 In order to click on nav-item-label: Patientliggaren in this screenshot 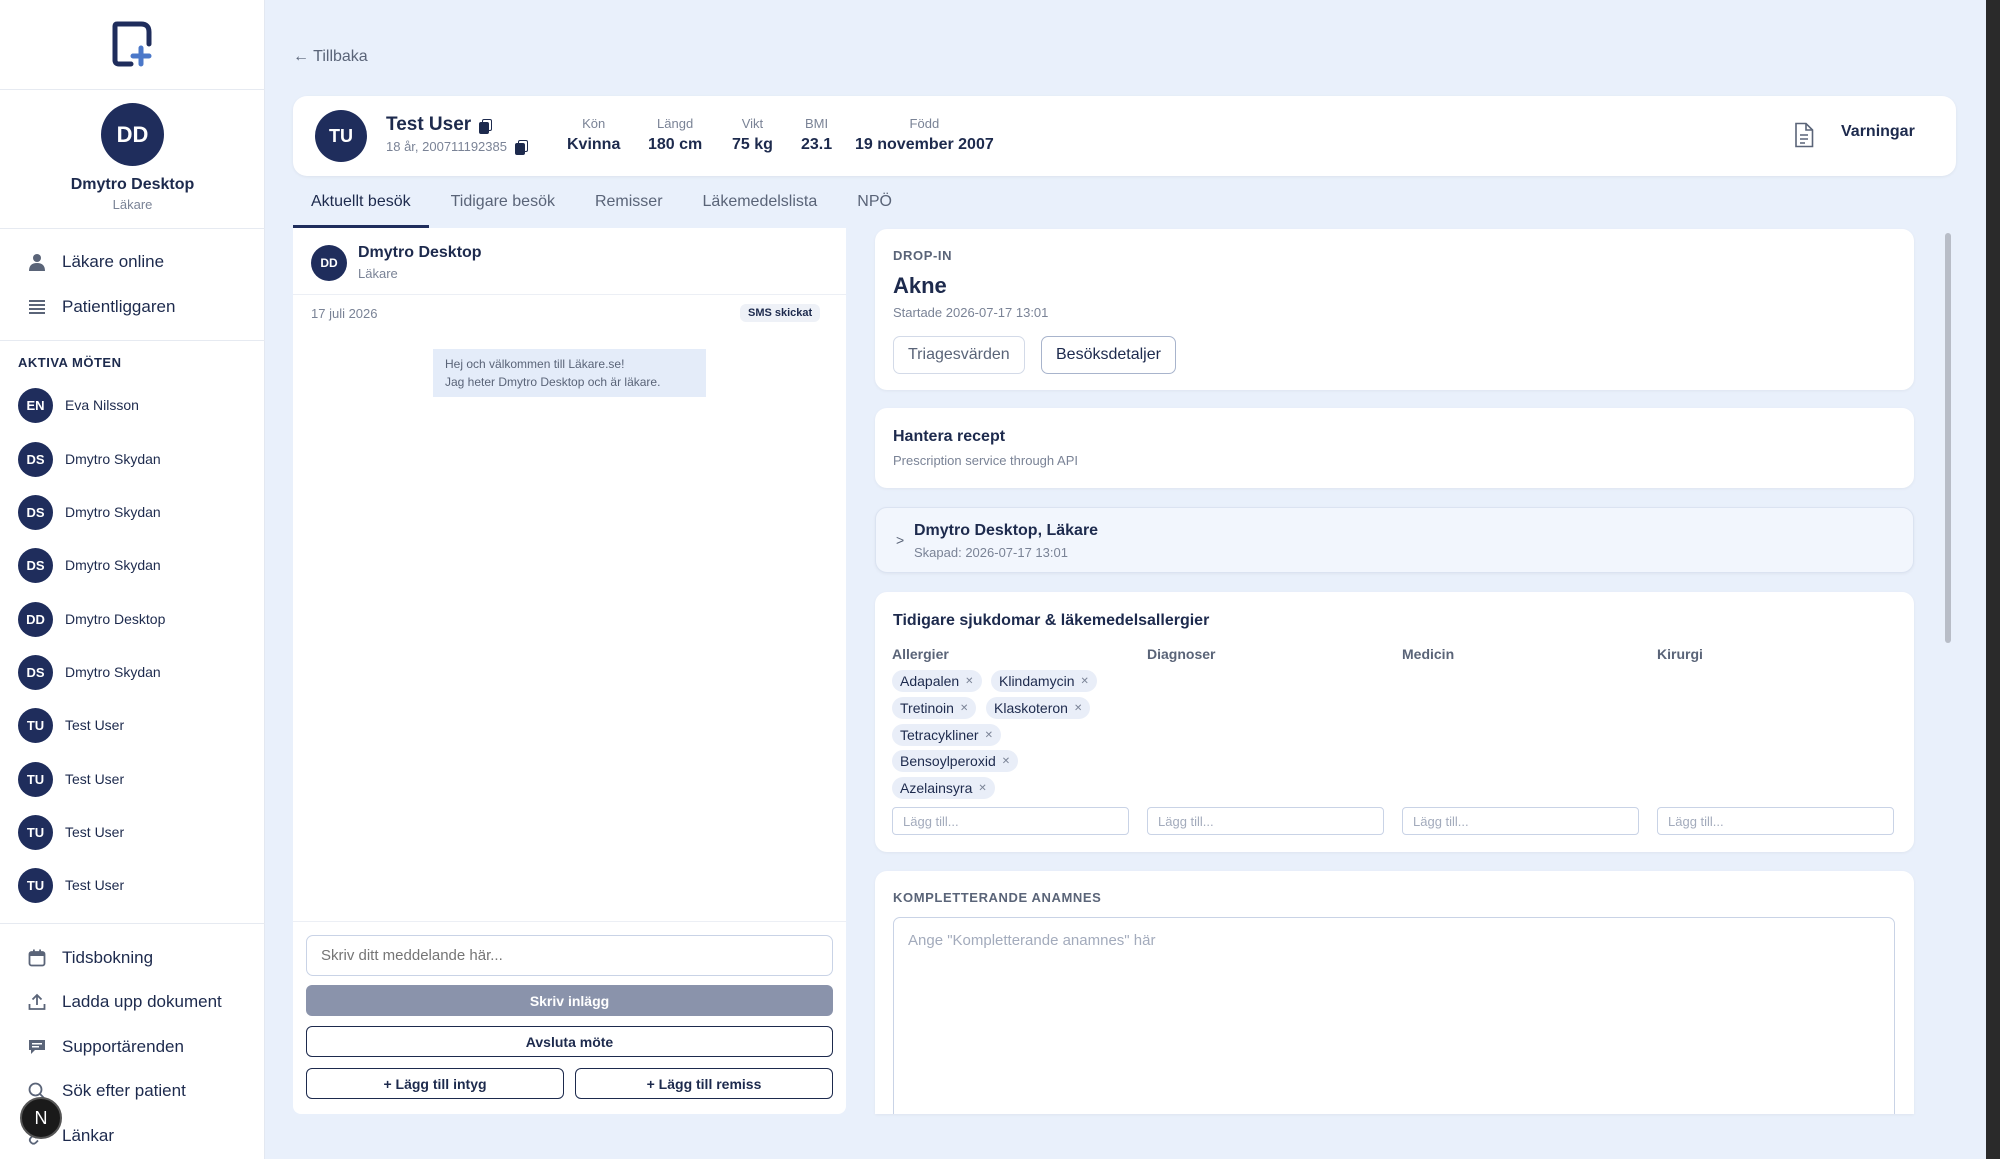, I will do `click(119, 306)`.